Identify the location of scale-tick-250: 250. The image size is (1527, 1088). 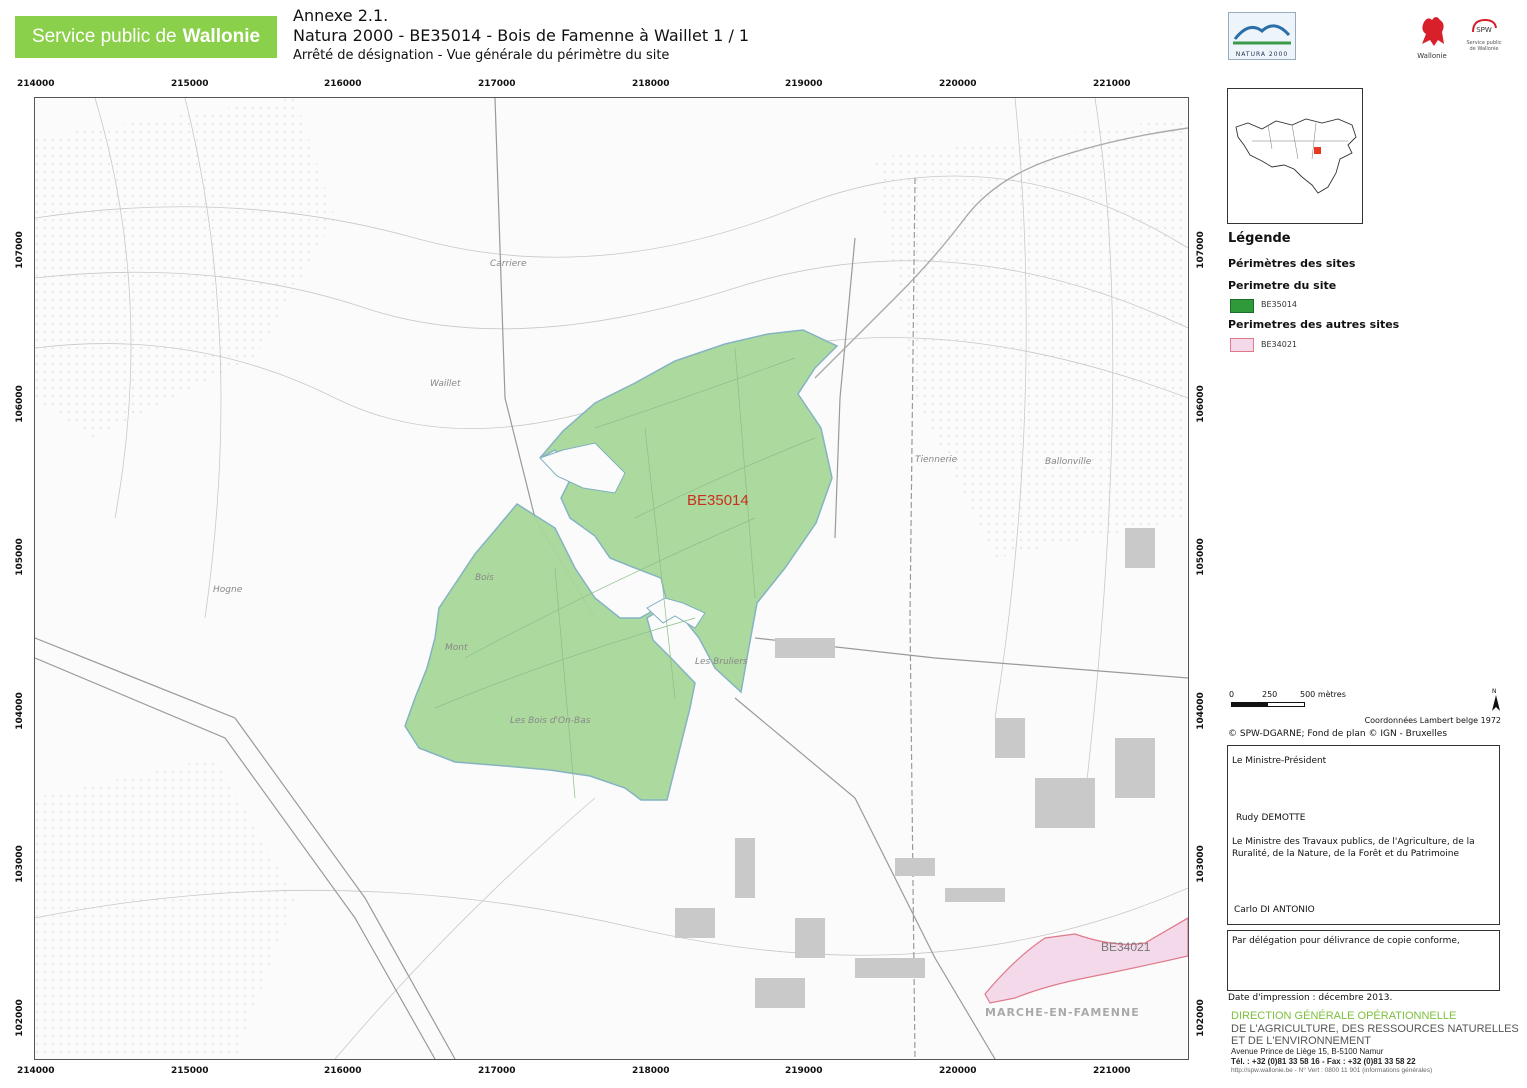
(1270, 694).